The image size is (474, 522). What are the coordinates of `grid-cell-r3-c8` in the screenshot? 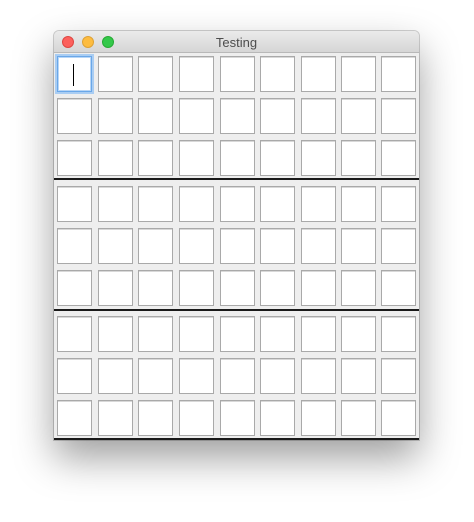 It's located at (358, 158).